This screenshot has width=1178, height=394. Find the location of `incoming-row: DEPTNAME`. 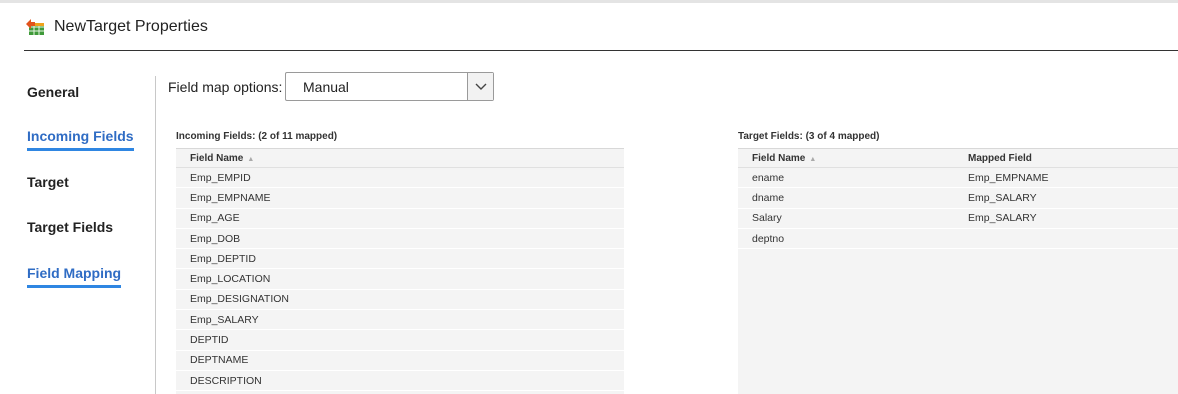

incoming-row: DEPTNAME is located at coordinates (400, 361).